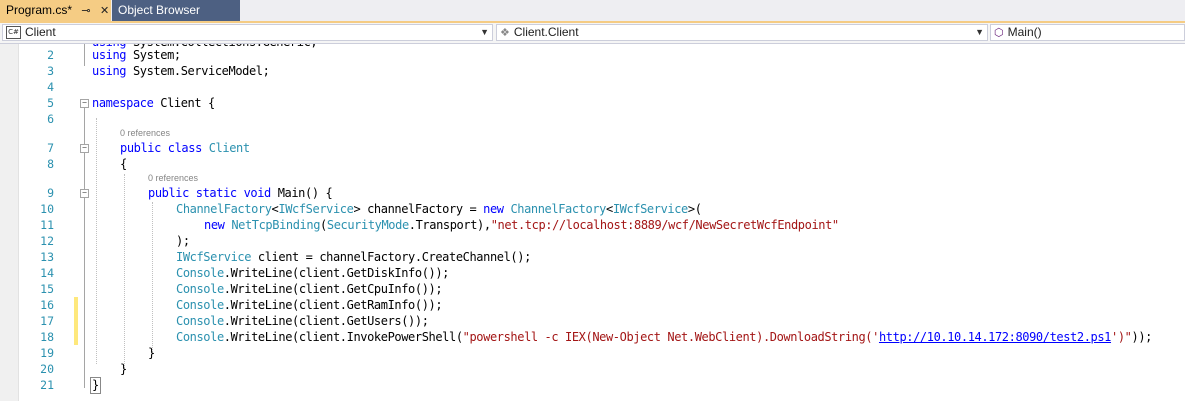 This screenshot has width=1185, height=401. Describe the element at coordinates (302, 321) in the screenshot. I see `code-text: Console.WriteLine(client.GetUsers());` at that location.